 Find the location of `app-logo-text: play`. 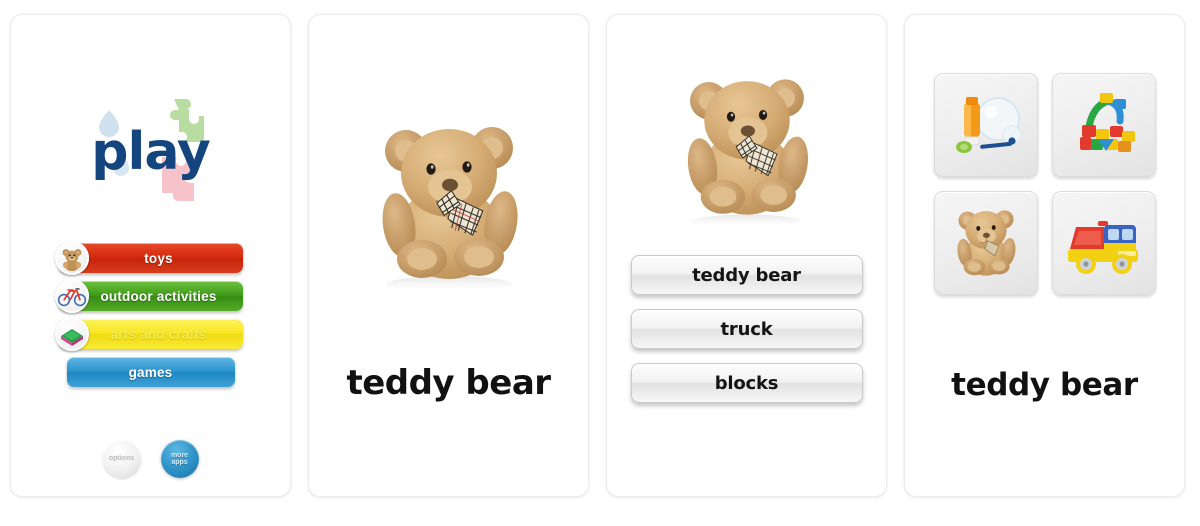

app-logo-text: play is located at coordinates (150, 152).